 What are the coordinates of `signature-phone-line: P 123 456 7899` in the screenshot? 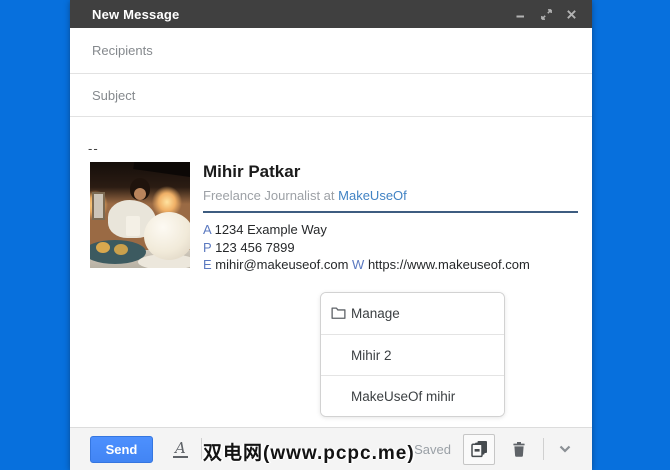 It's located at (390, 248).